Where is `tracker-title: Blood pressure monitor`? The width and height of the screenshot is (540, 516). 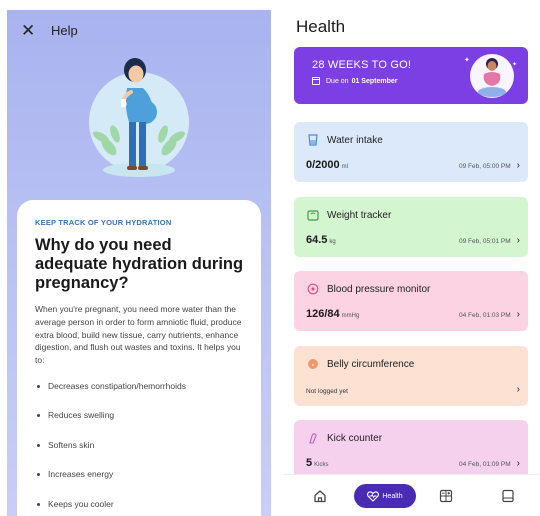
tracker-title: Blood pressure monitor is located at coordinates (379, 289).